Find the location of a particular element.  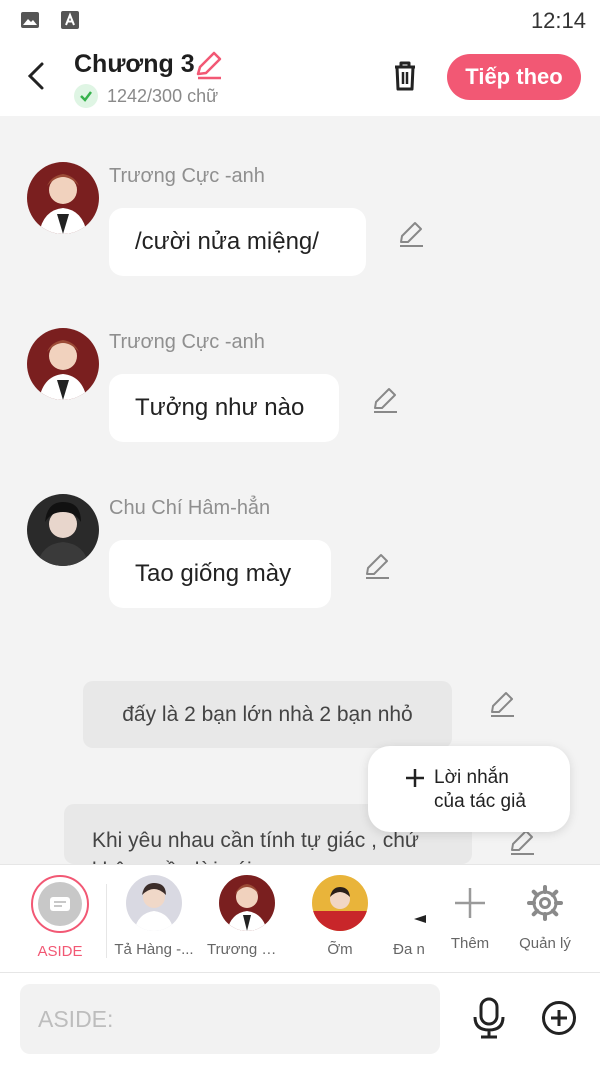

character-item: Đa n is located at coordinates (409, 916).